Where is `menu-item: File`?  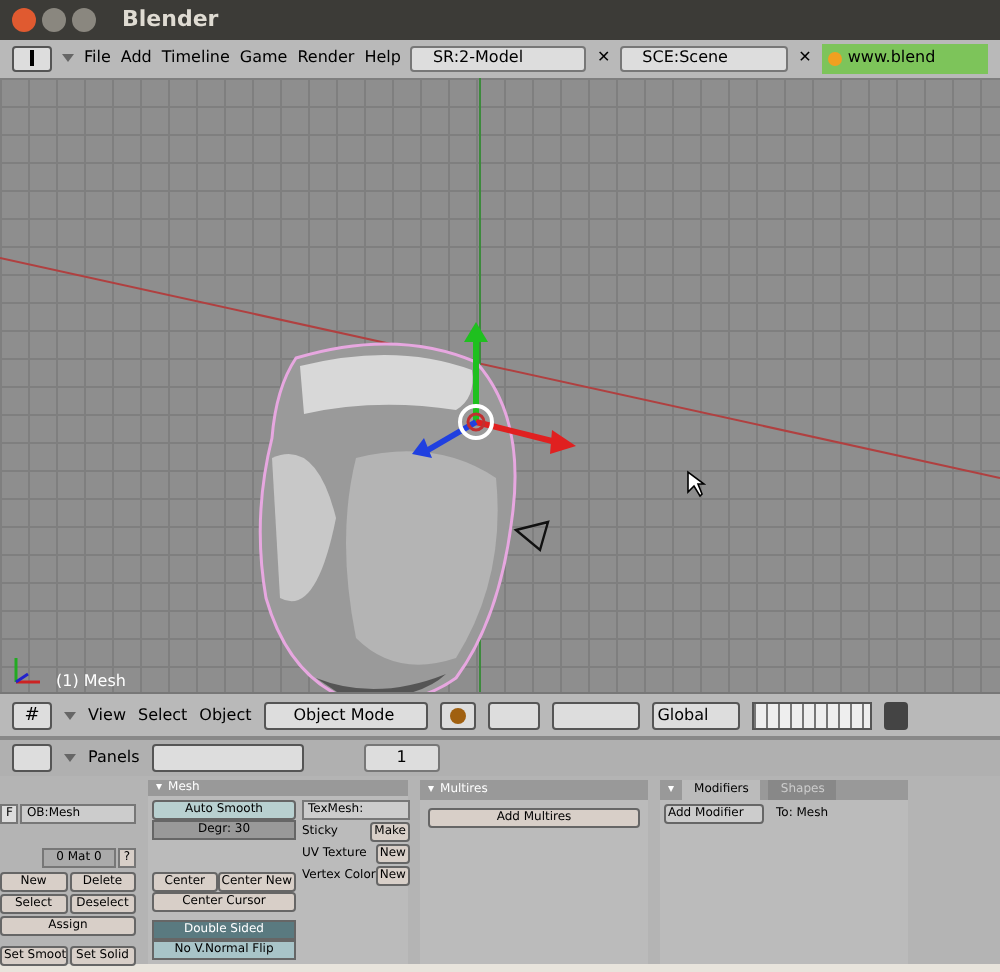
menu-item: File is located at coordinates (97, 58).